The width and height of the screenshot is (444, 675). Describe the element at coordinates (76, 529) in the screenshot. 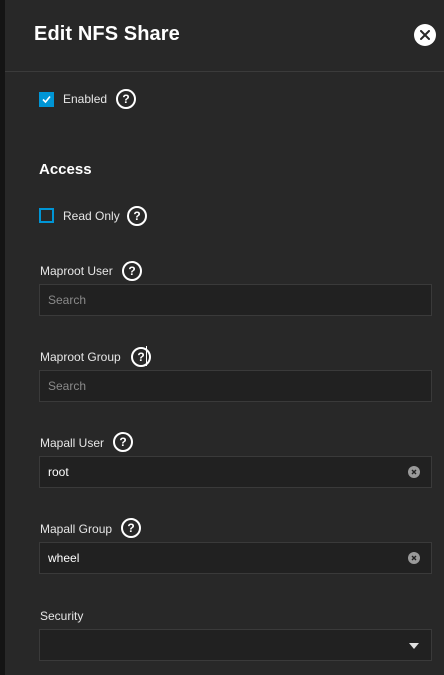

I see `mapall-group-label: Mapall Group` at that location.